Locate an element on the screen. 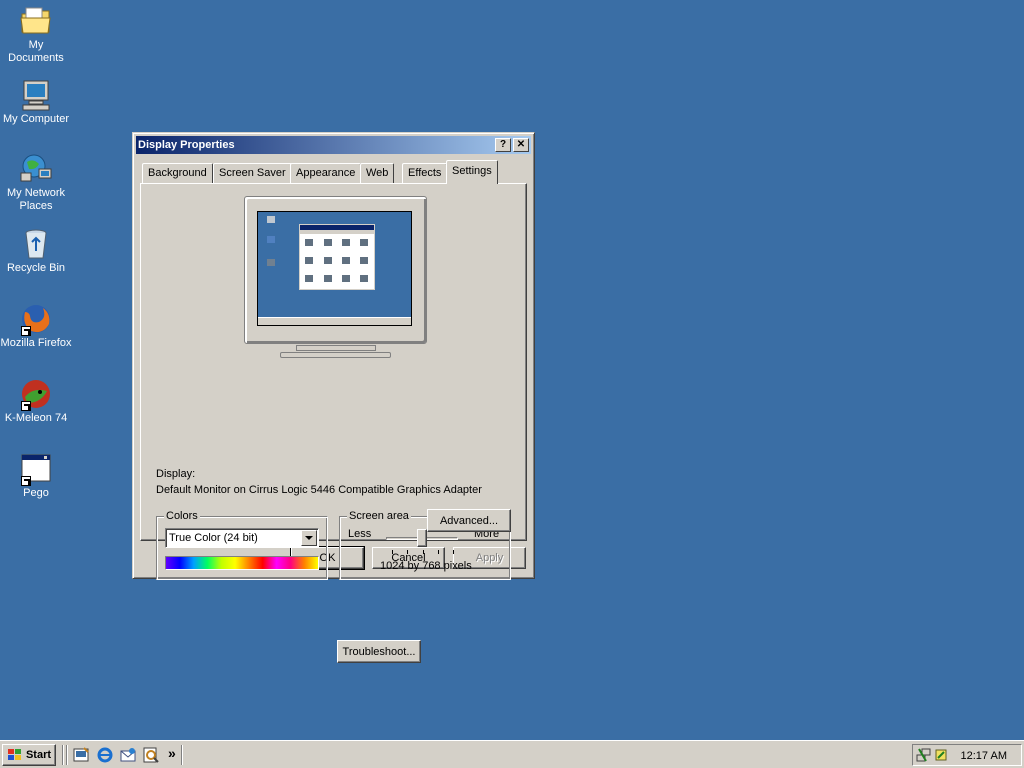 Image resolution: width=1024 pixels, height=768 pixels. desktop-icon-recycle-bin: Recycle Bin is located at coordinates (36, 251).